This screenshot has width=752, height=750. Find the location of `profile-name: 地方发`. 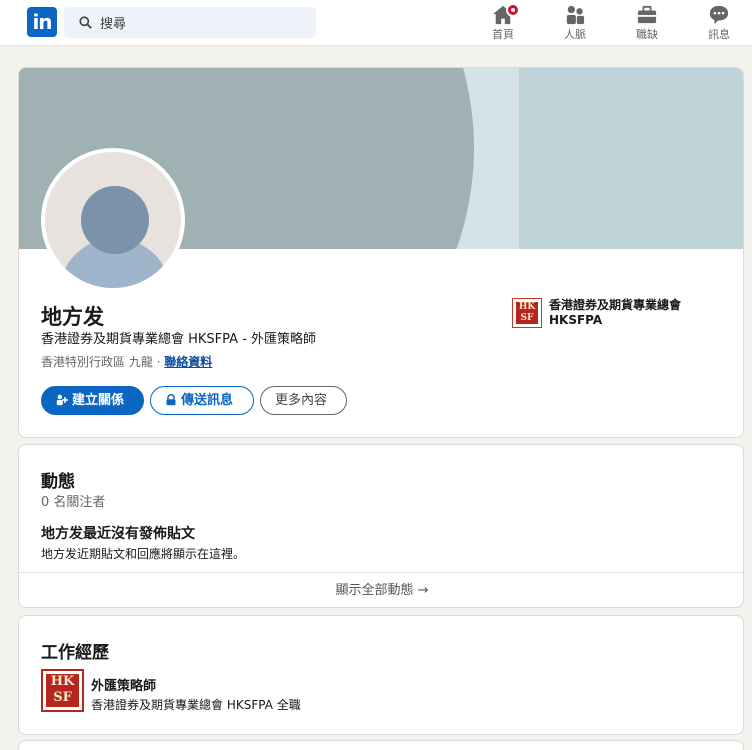

profile-name: 地方发 is located at coordinates (72, 317).